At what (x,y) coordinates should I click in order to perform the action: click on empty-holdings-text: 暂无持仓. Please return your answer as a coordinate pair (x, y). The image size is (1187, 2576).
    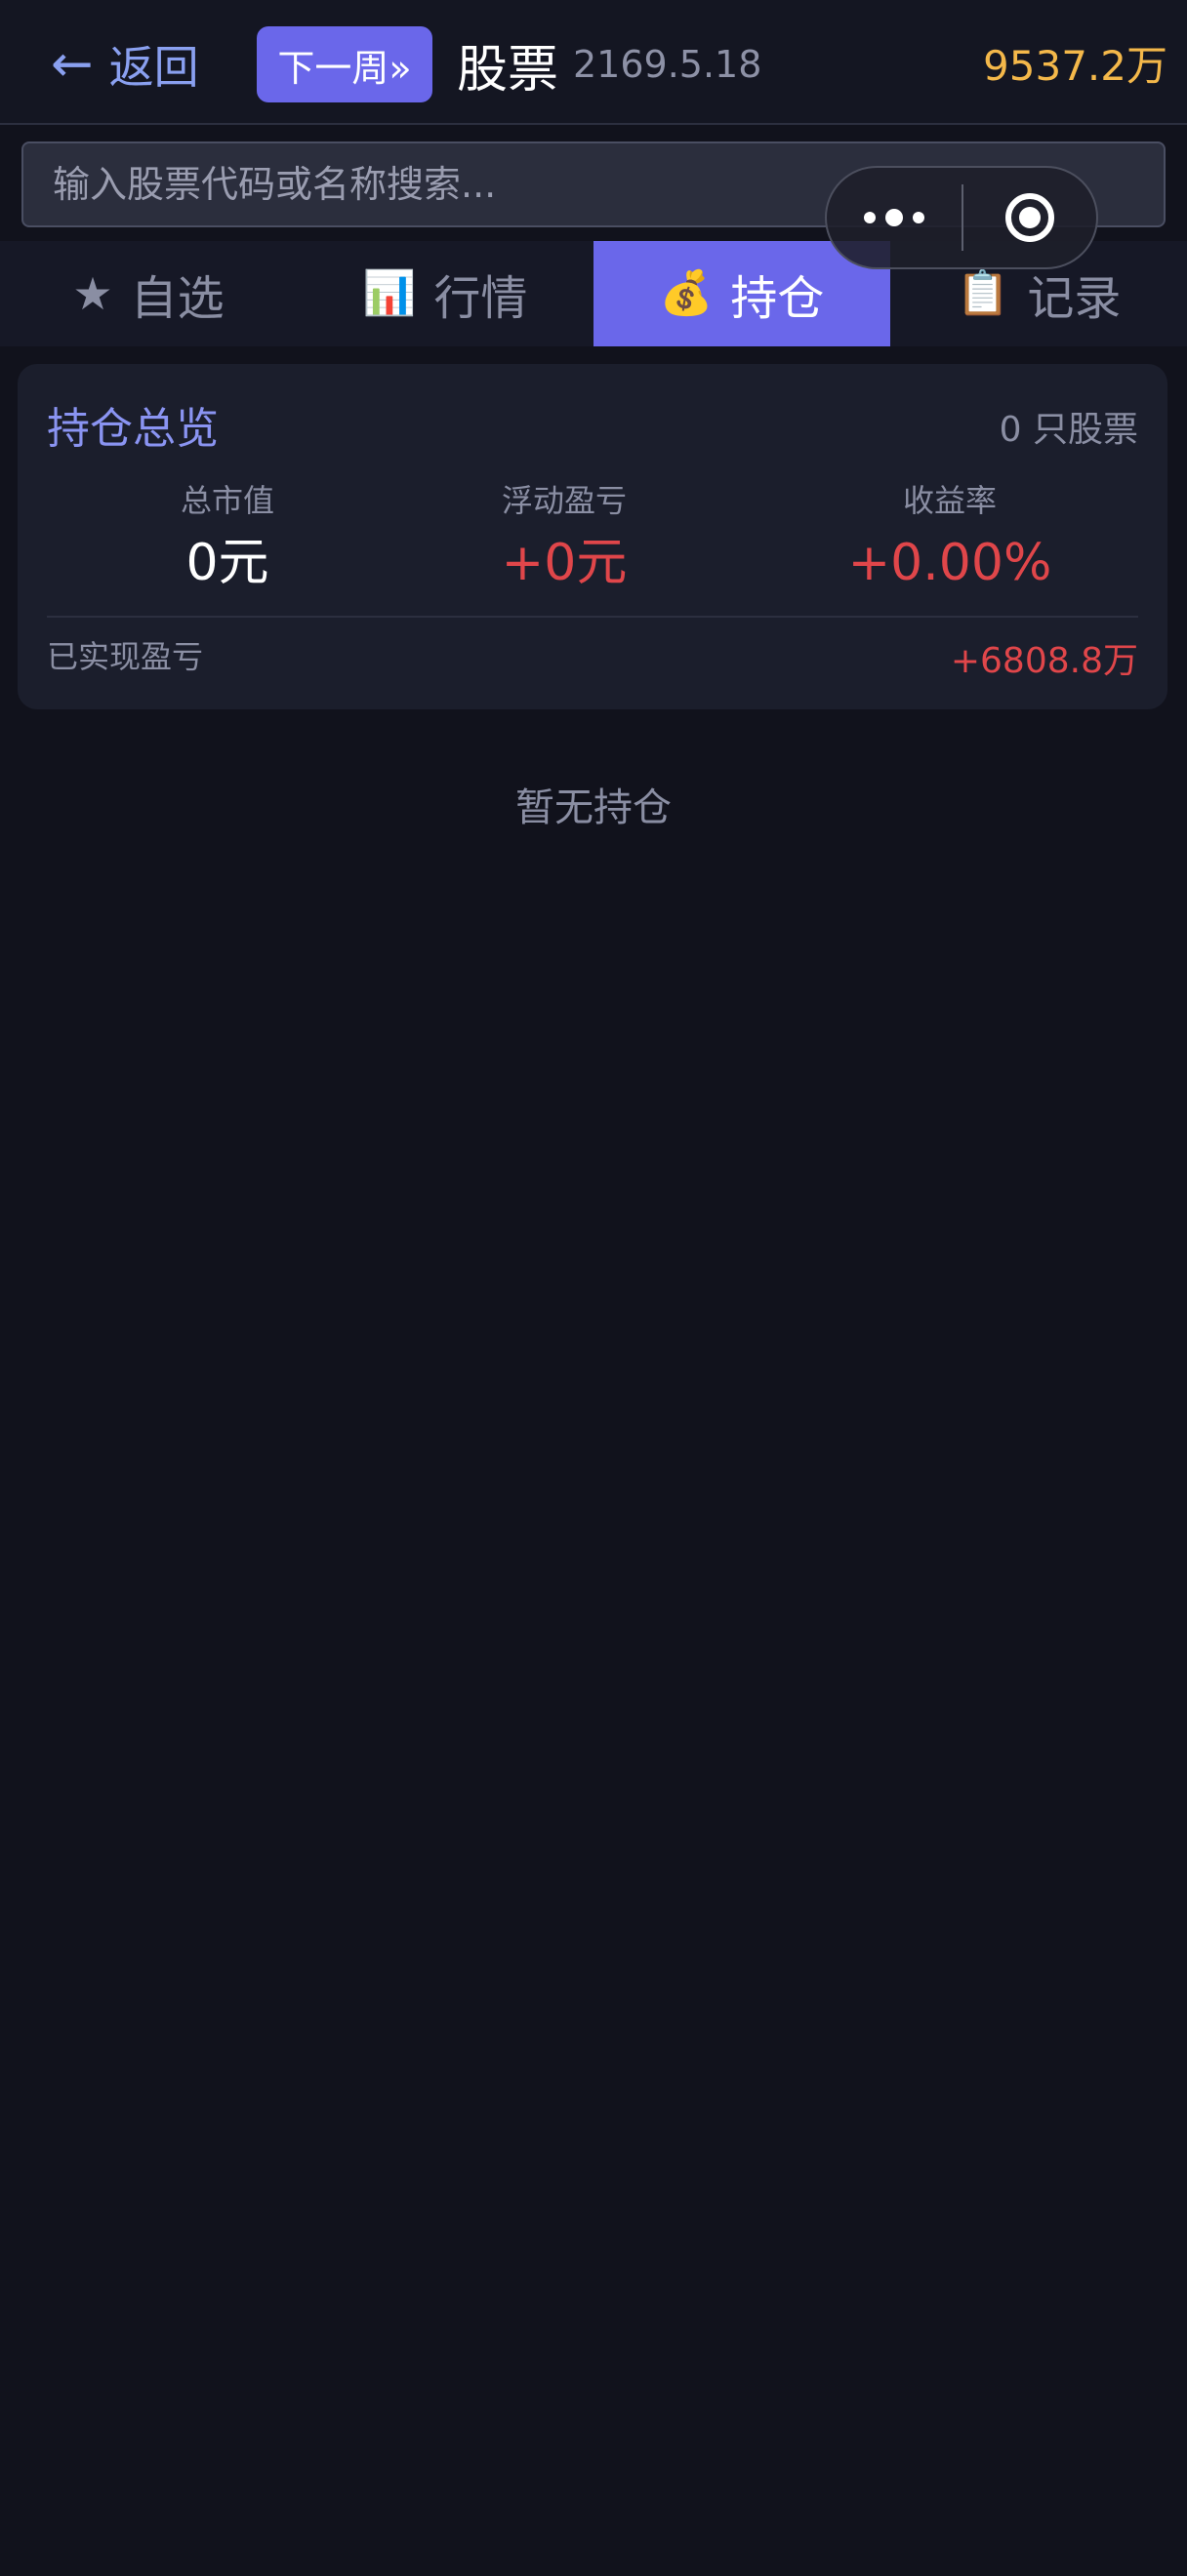
    Looking at the image, I should click on (593, 807).